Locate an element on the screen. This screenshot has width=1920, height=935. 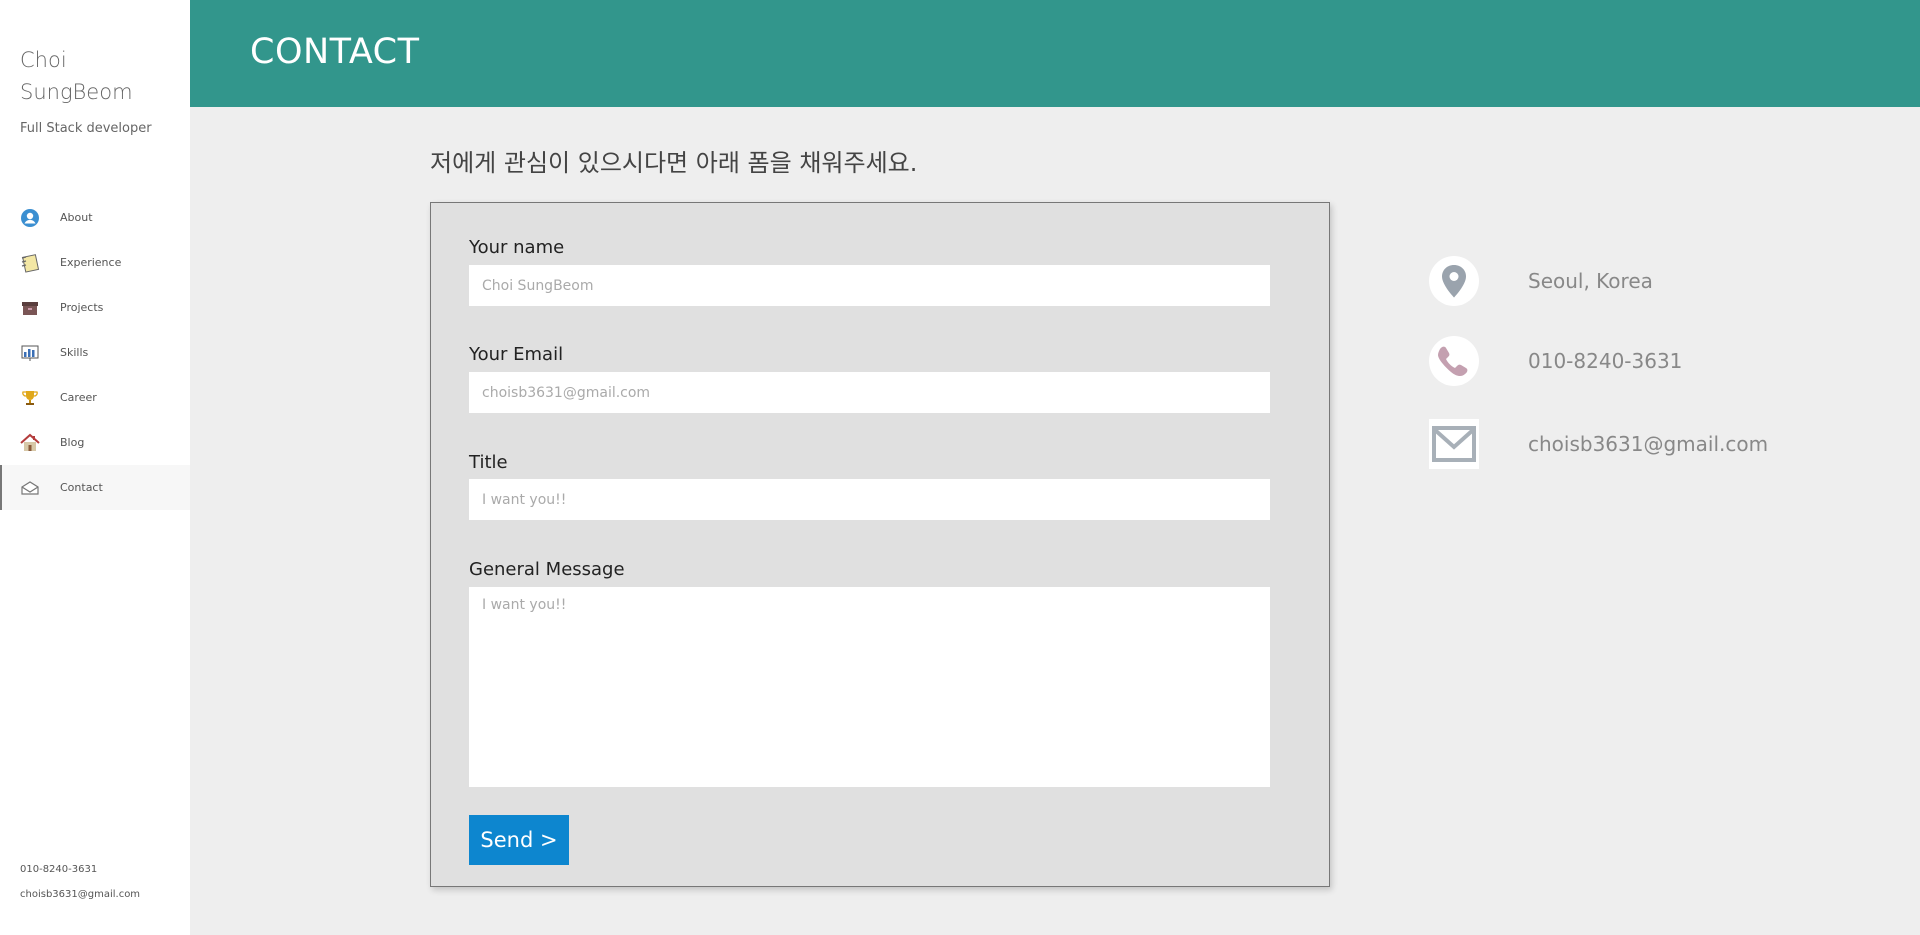
location-pin-icon is located at coordinates (1454, 281).